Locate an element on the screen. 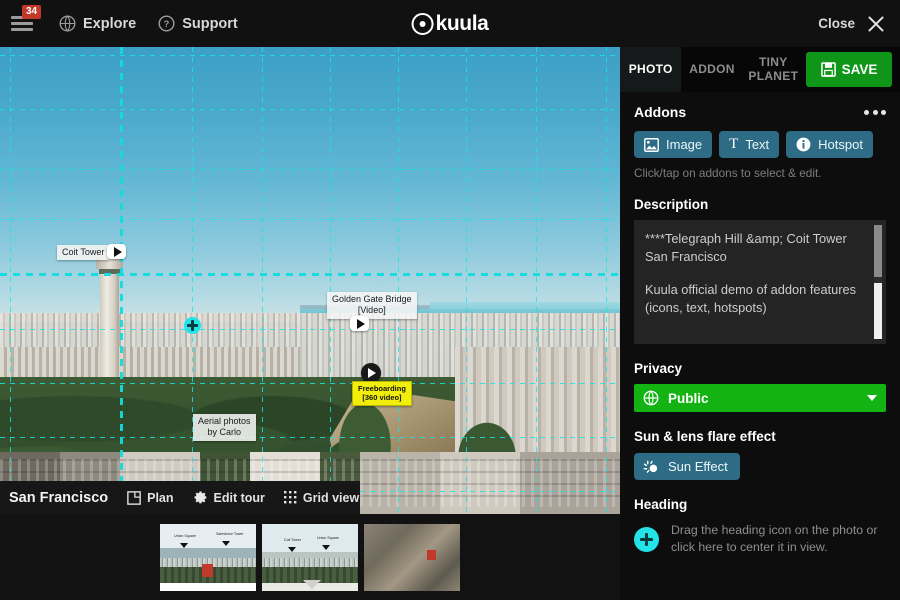 Image resolution: width=900 pixels, height=600 pixels. coit-tower-building is located at coordinates (109, 318).